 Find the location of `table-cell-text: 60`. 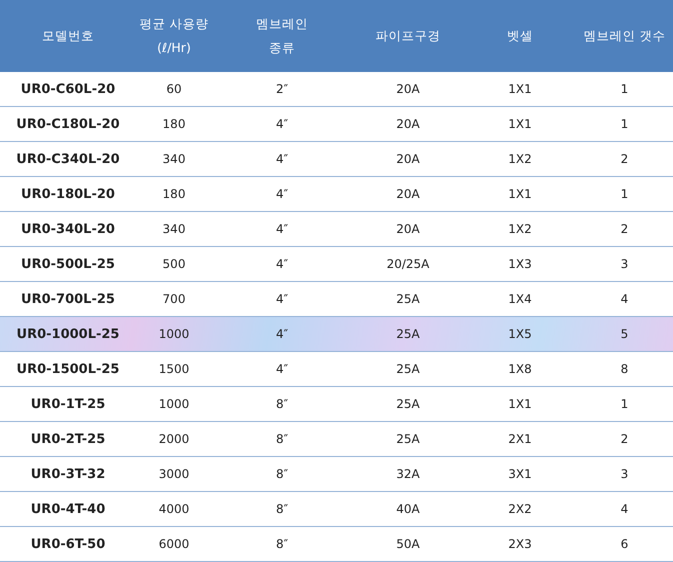

table-cell-text: 60 is located at coordinates (174, 89).